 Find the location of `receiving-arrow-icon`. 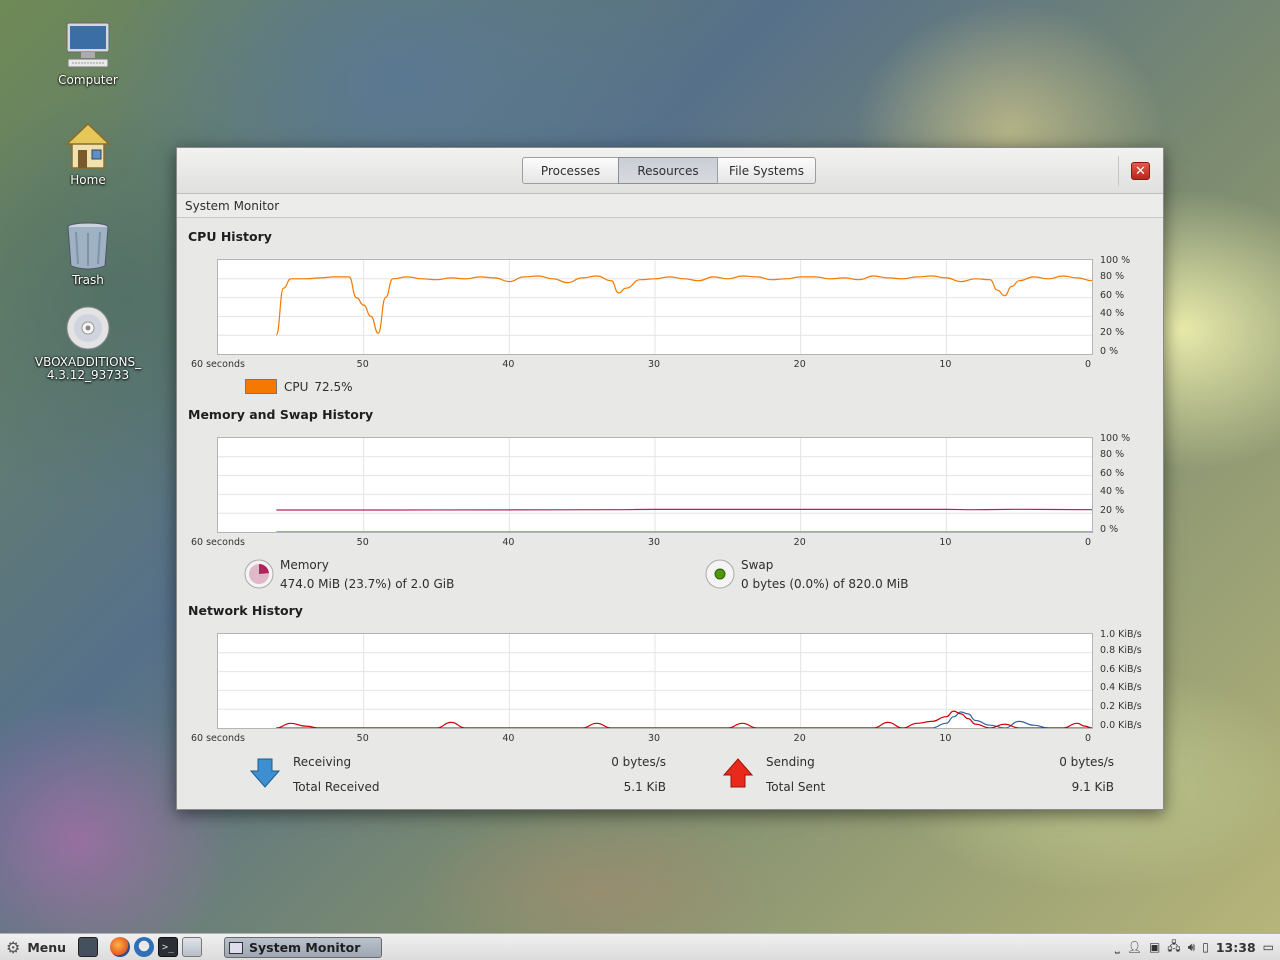

receiving-arrow-icon is located at coordinates (265, 774).